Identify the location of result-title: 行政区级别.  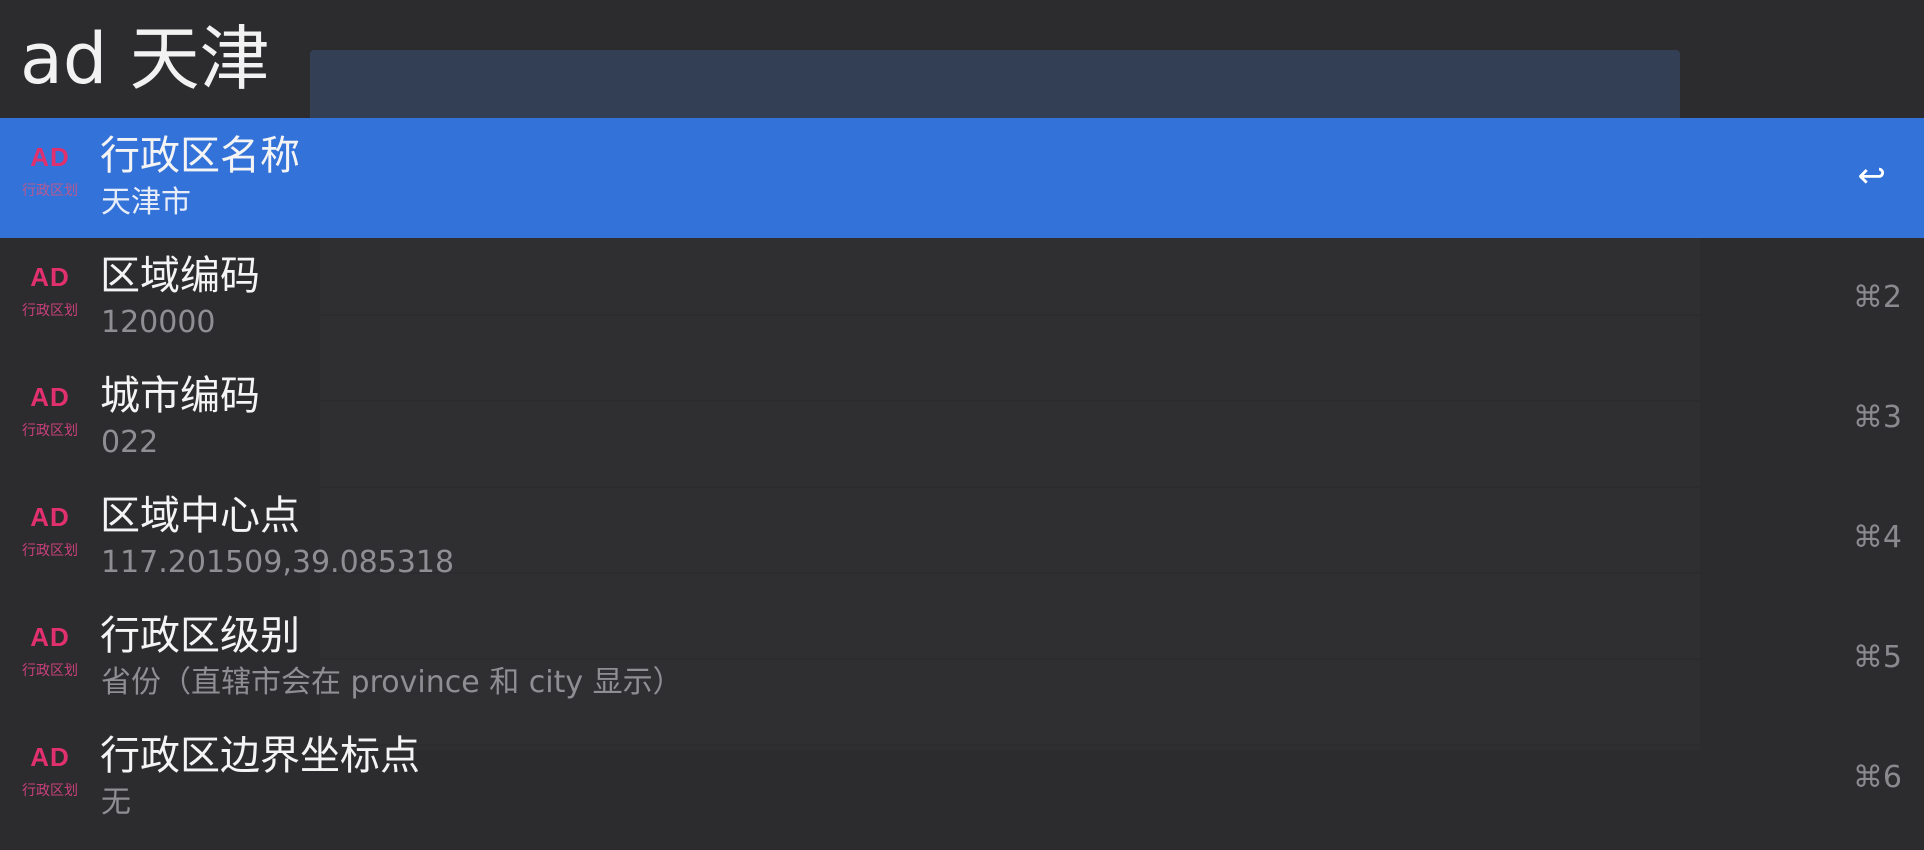
(200, 636).